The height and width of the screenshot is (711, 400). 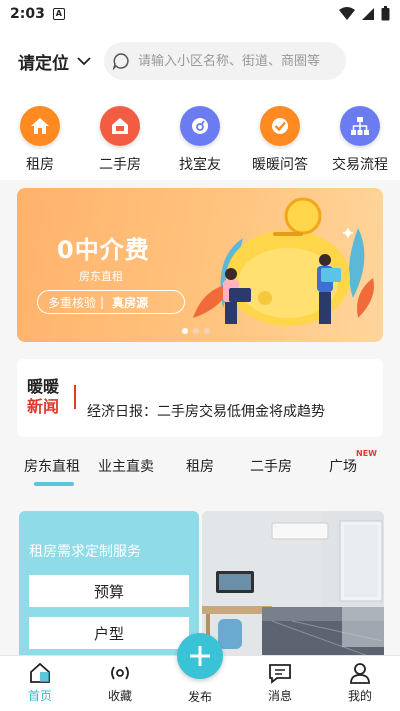 I want to click on news-brand-line1: 暖暖, so click(x=43, y=386).